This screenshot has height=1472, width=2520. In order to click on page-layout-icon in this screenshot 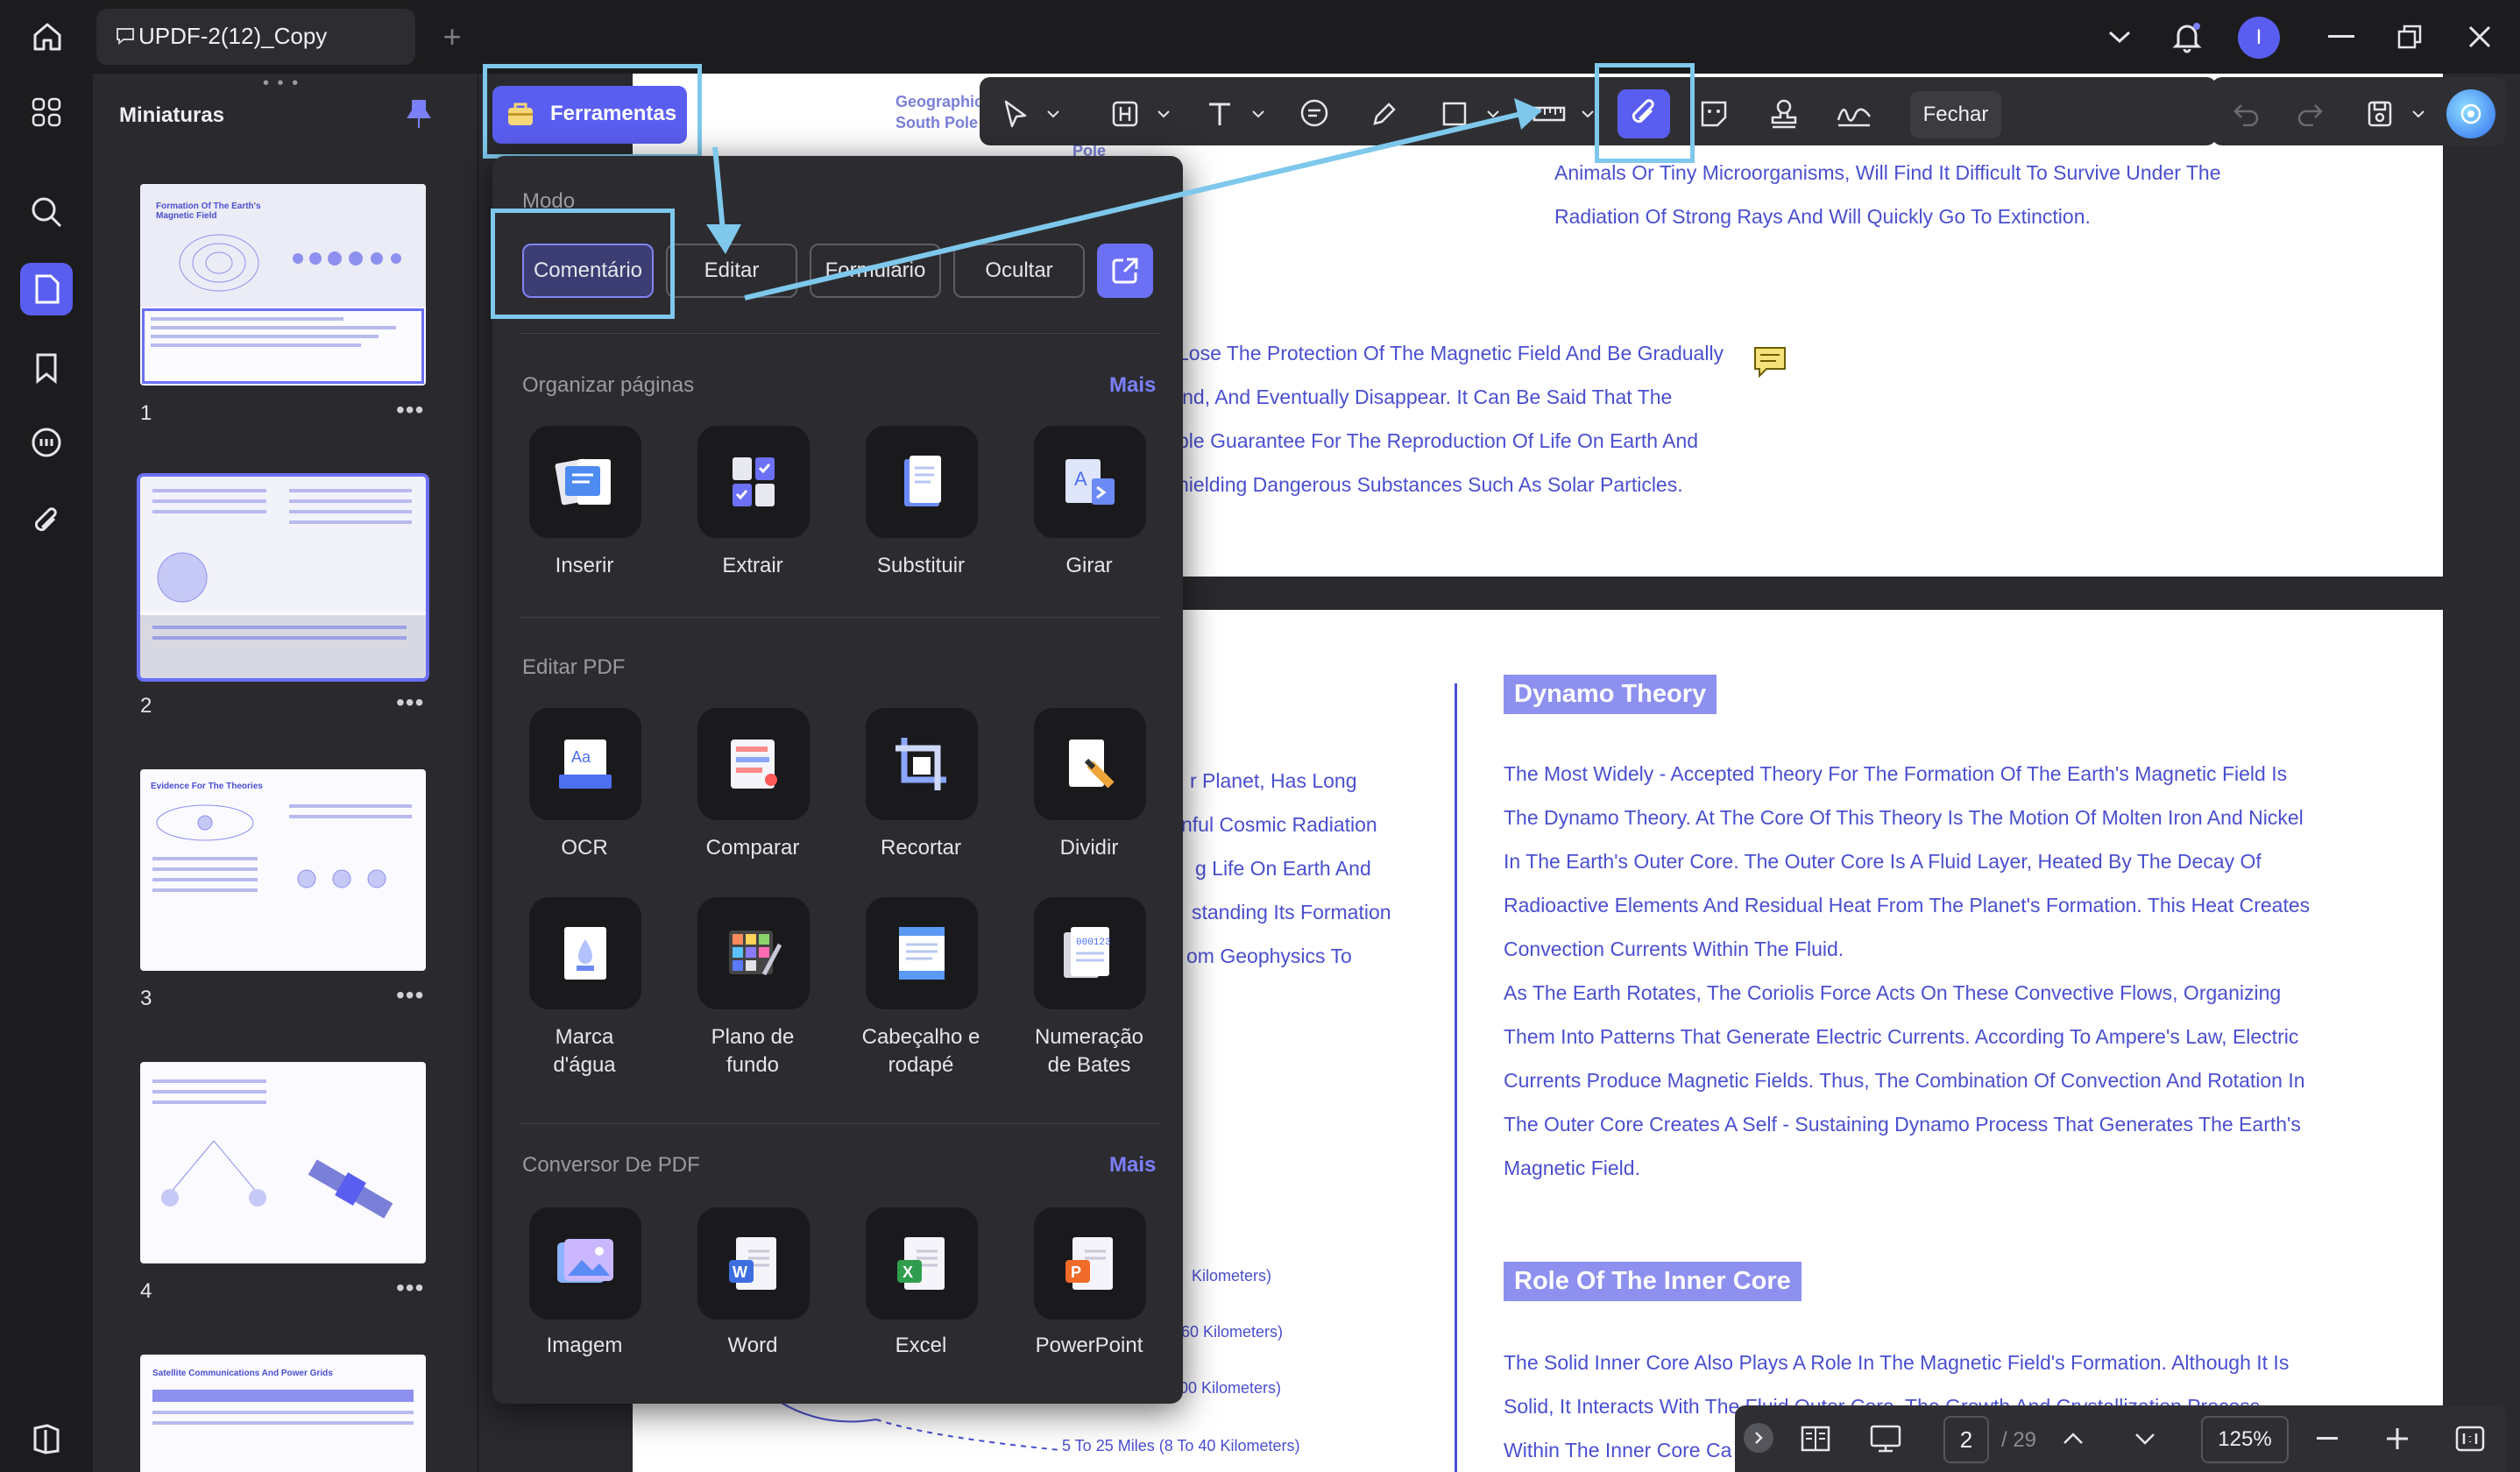, I will do `click(1815, 1439)`.